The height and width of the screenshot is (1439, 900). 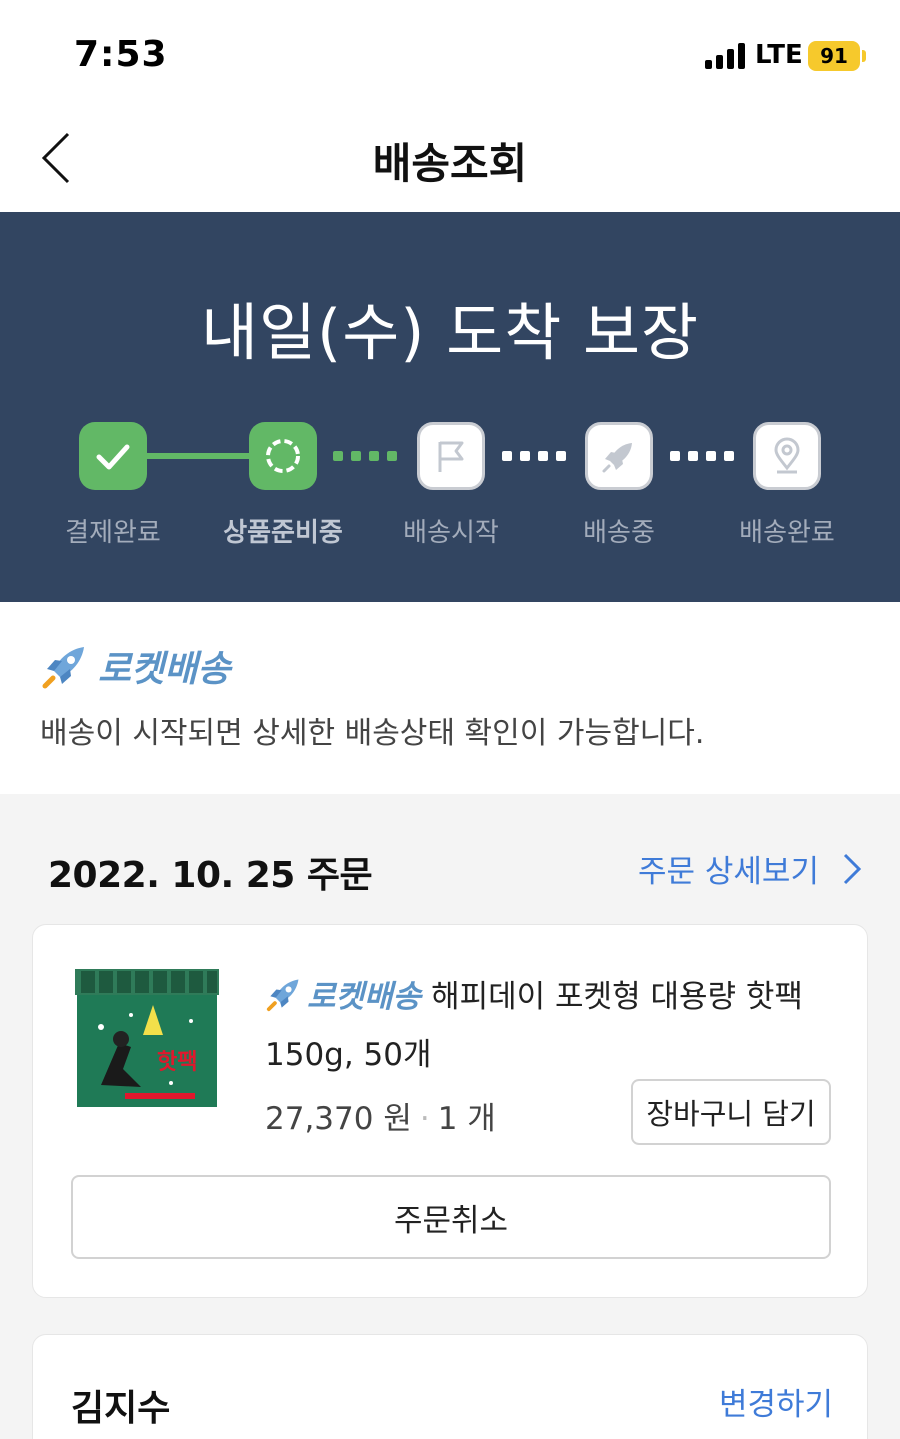 I want to click on rocket-delivery-logo: 로켓배송, so click(x=135, y=666).